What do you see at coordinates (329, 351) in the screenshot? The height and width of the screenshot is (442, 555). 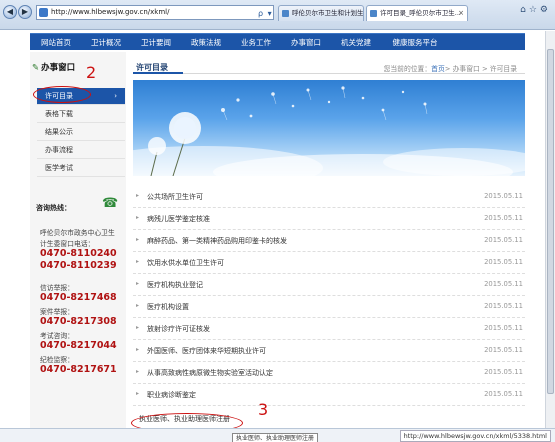 I see `list-item: ▸ 外国医师、医疗团体来华短期执业许可 2015.05.11` at bounding box center [329, 351].